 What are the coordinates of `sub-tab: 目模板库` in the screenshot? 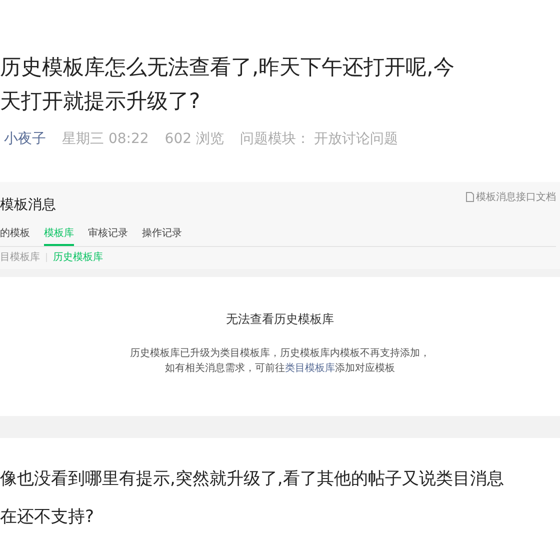 It's located at (20, 257).